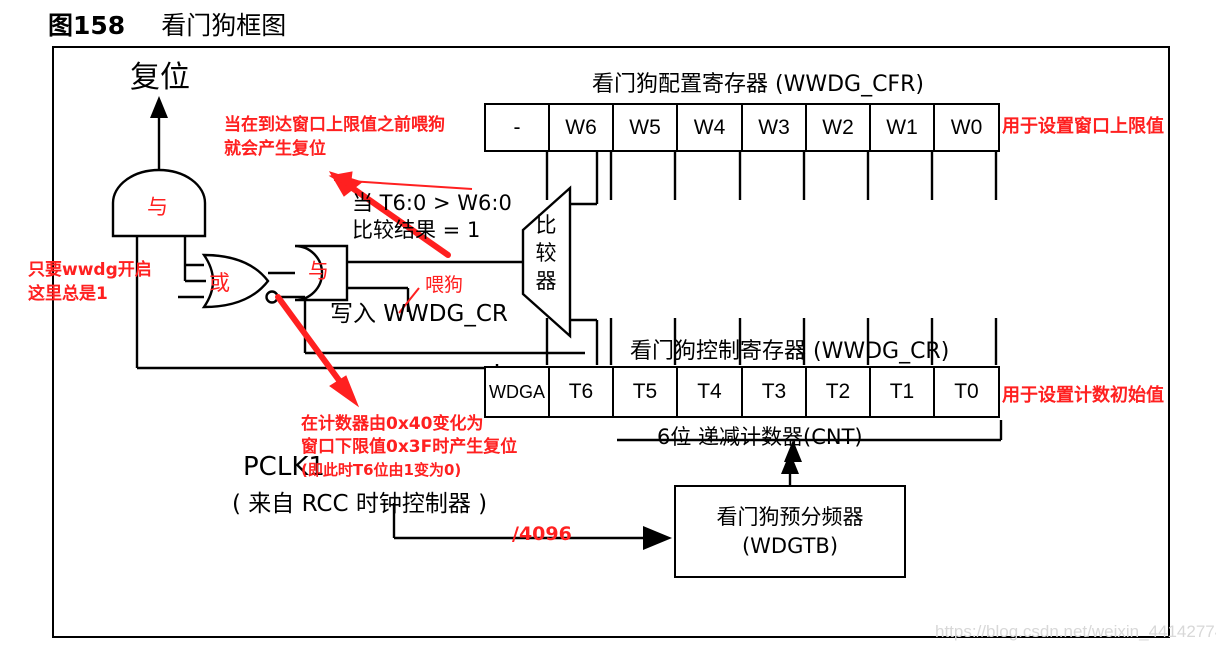 The width and height of the screenshot is (1216, 656). Describe the element at coordinates (582, 127) in the screenshot. I see `cfr-cell-1: W6` at that location.